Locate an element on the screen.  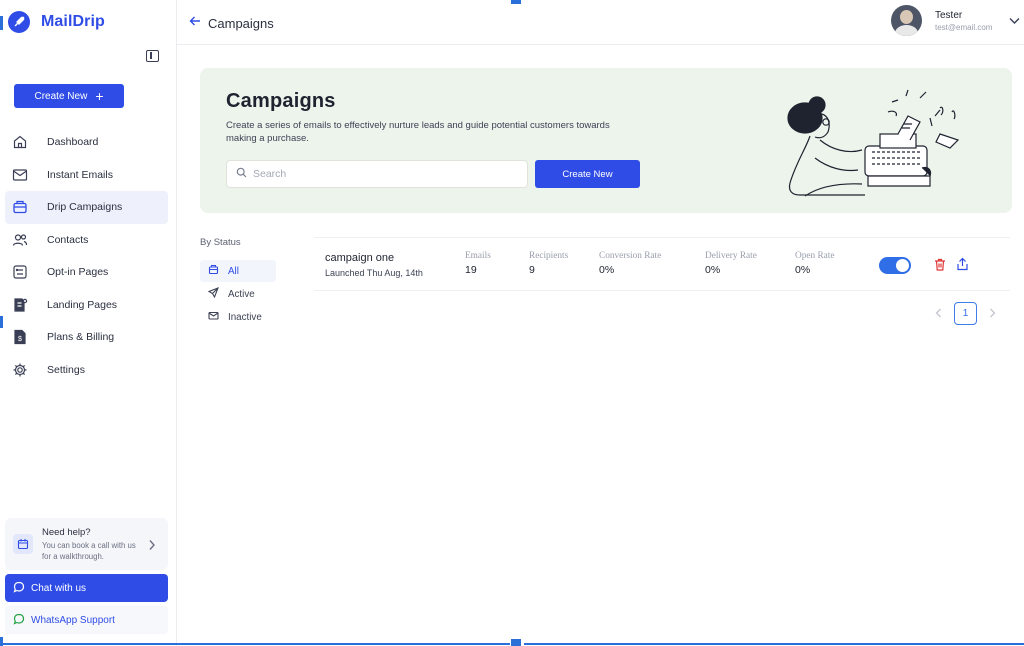
avatar is located at coordinates (906, 20).